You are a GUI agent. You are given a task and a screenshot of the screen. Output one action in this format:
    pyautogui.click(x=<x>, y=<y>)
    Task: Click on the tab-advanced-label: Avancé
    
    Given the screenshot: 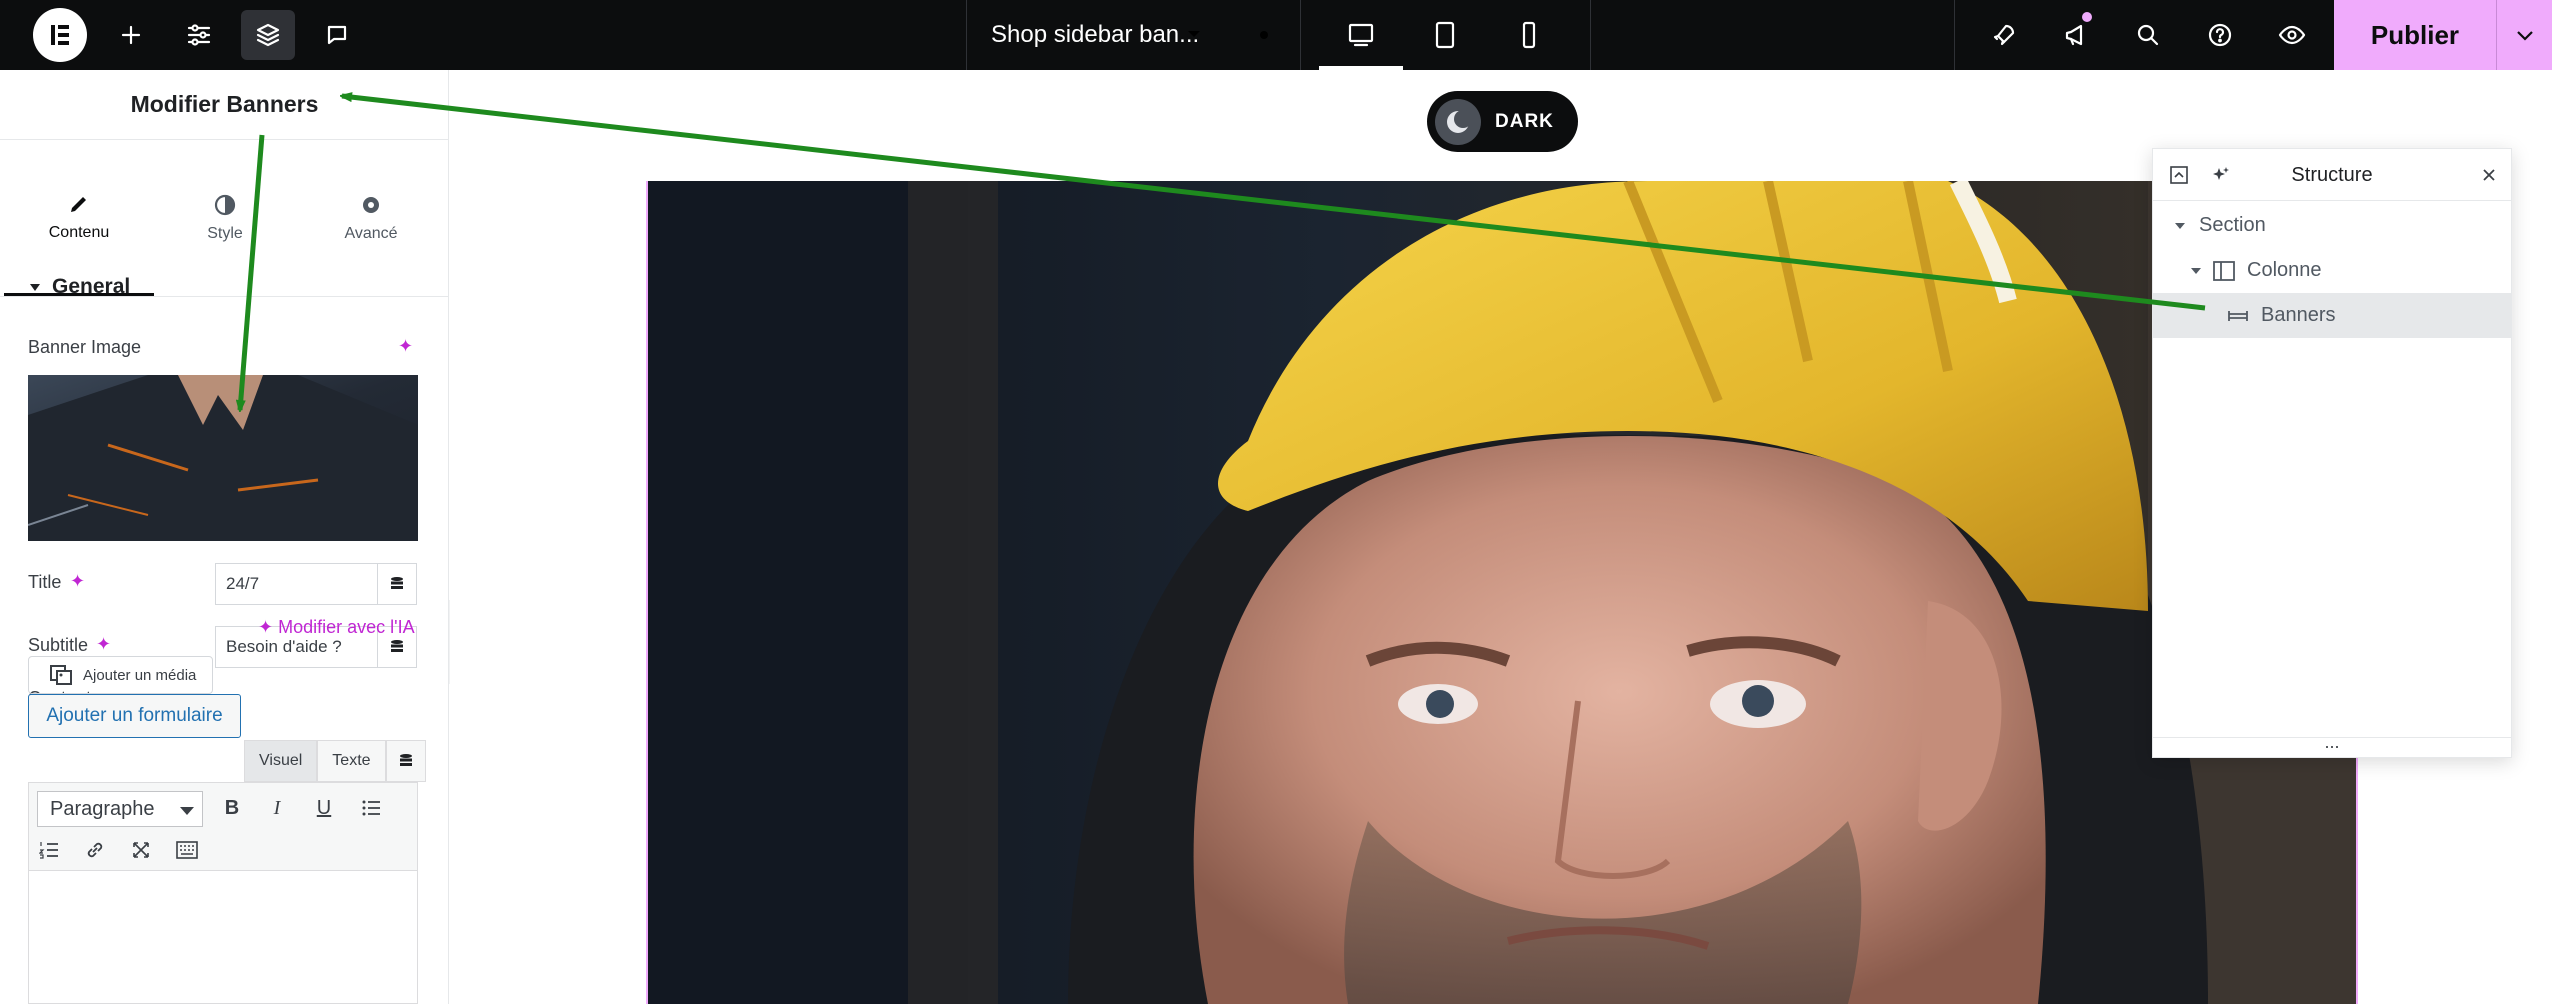 What is the action you would take?
    pyautogui.click(x=371, y=233)
    